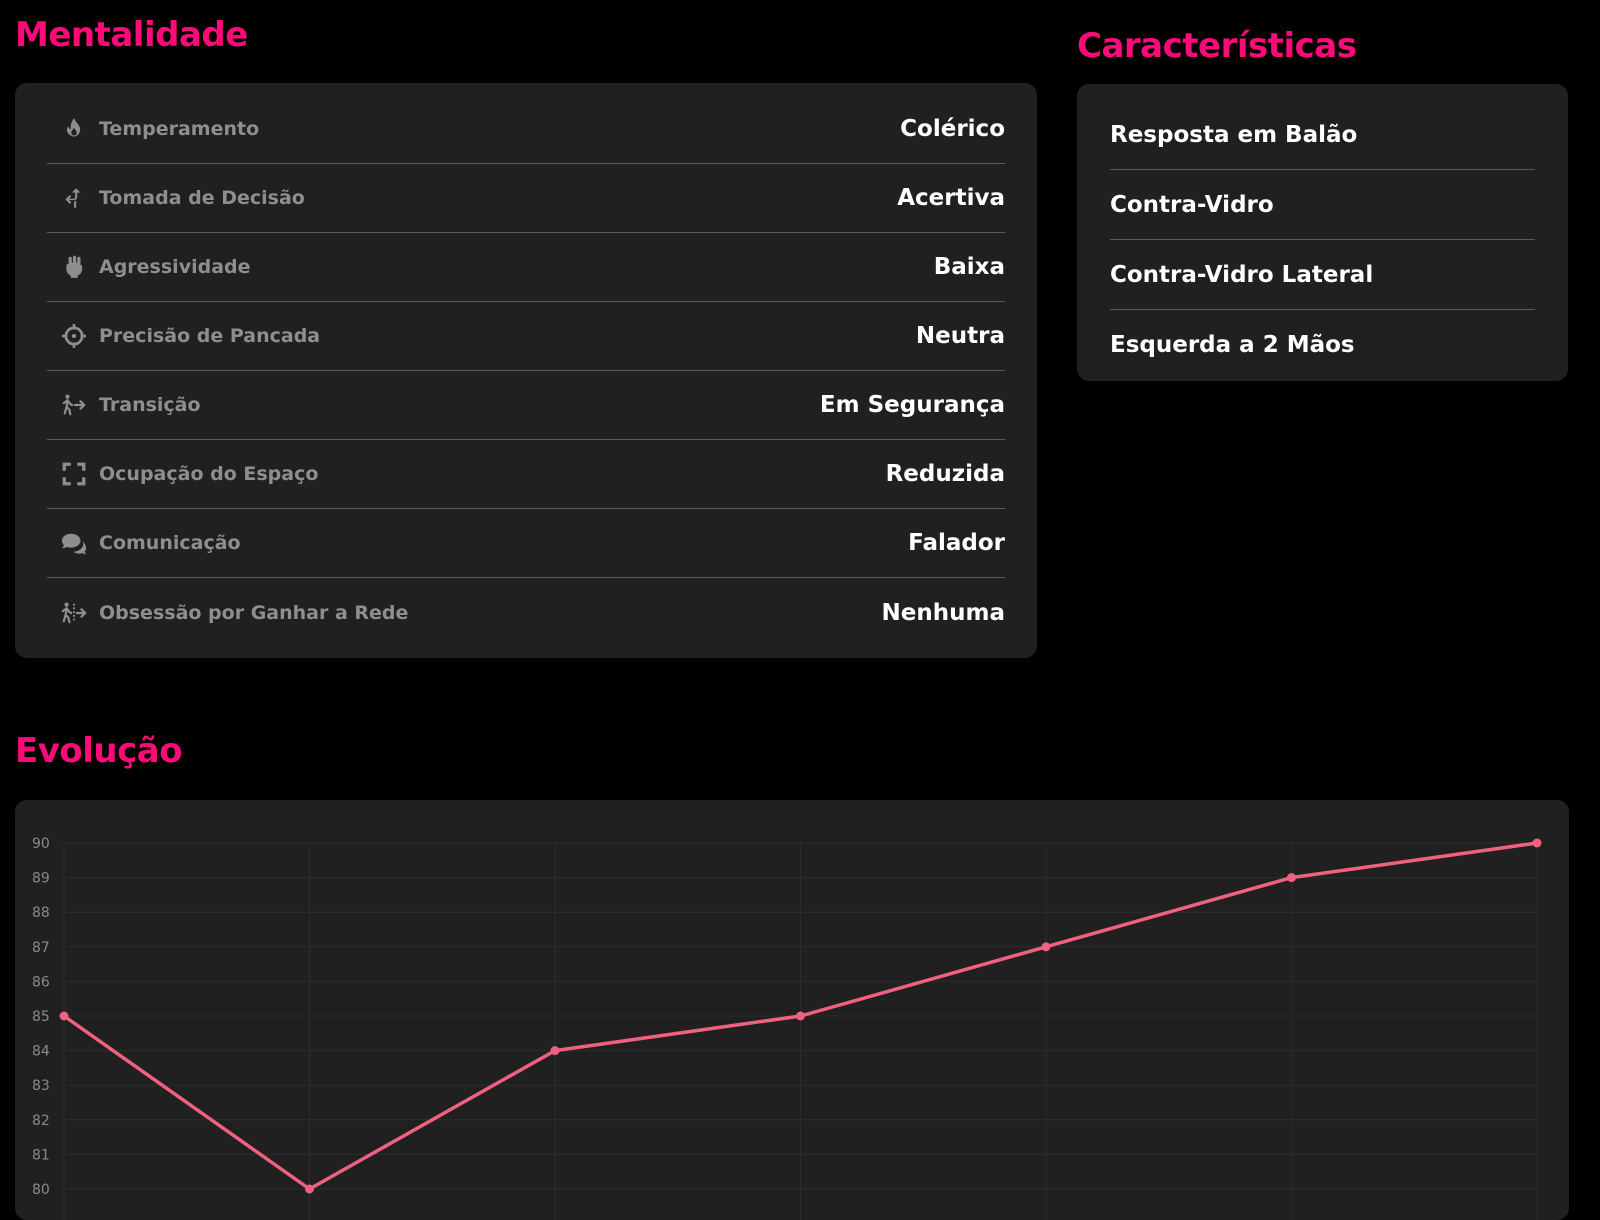 This screenshot has width=1600, height=1220. I want to click on mentalidade-row-label-group: Obsessão por Ganhar a Rede, so click(227, 613).